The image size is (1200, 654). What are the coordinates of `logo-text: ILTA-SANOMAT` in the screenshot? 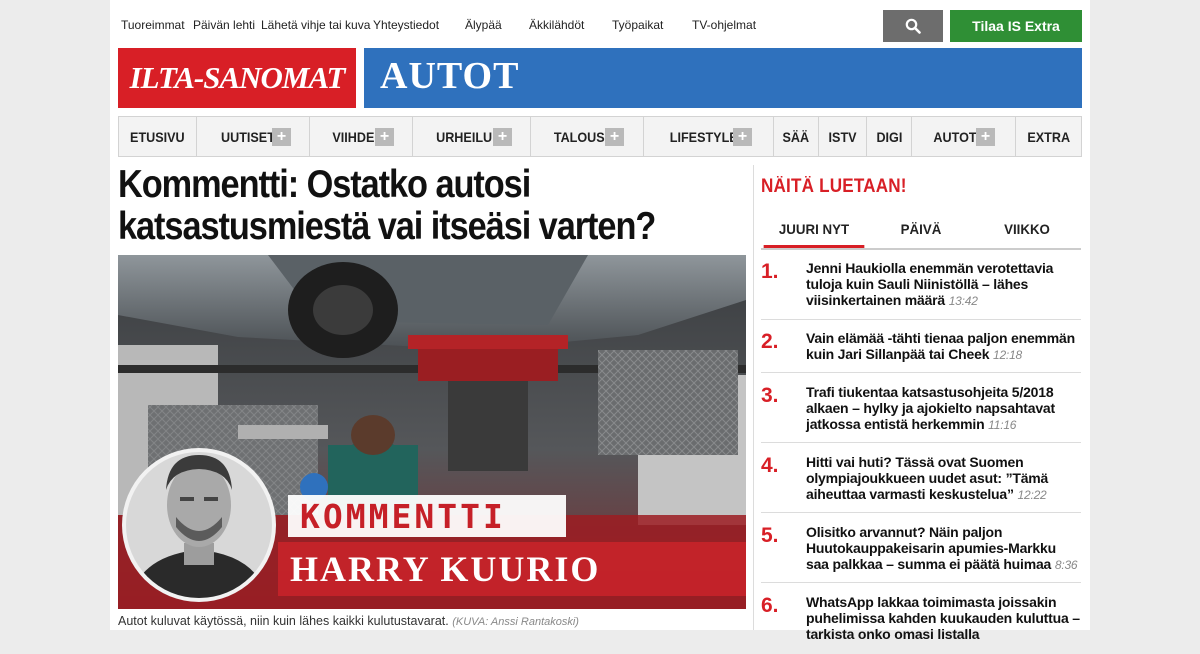 It's located at (237, 77).